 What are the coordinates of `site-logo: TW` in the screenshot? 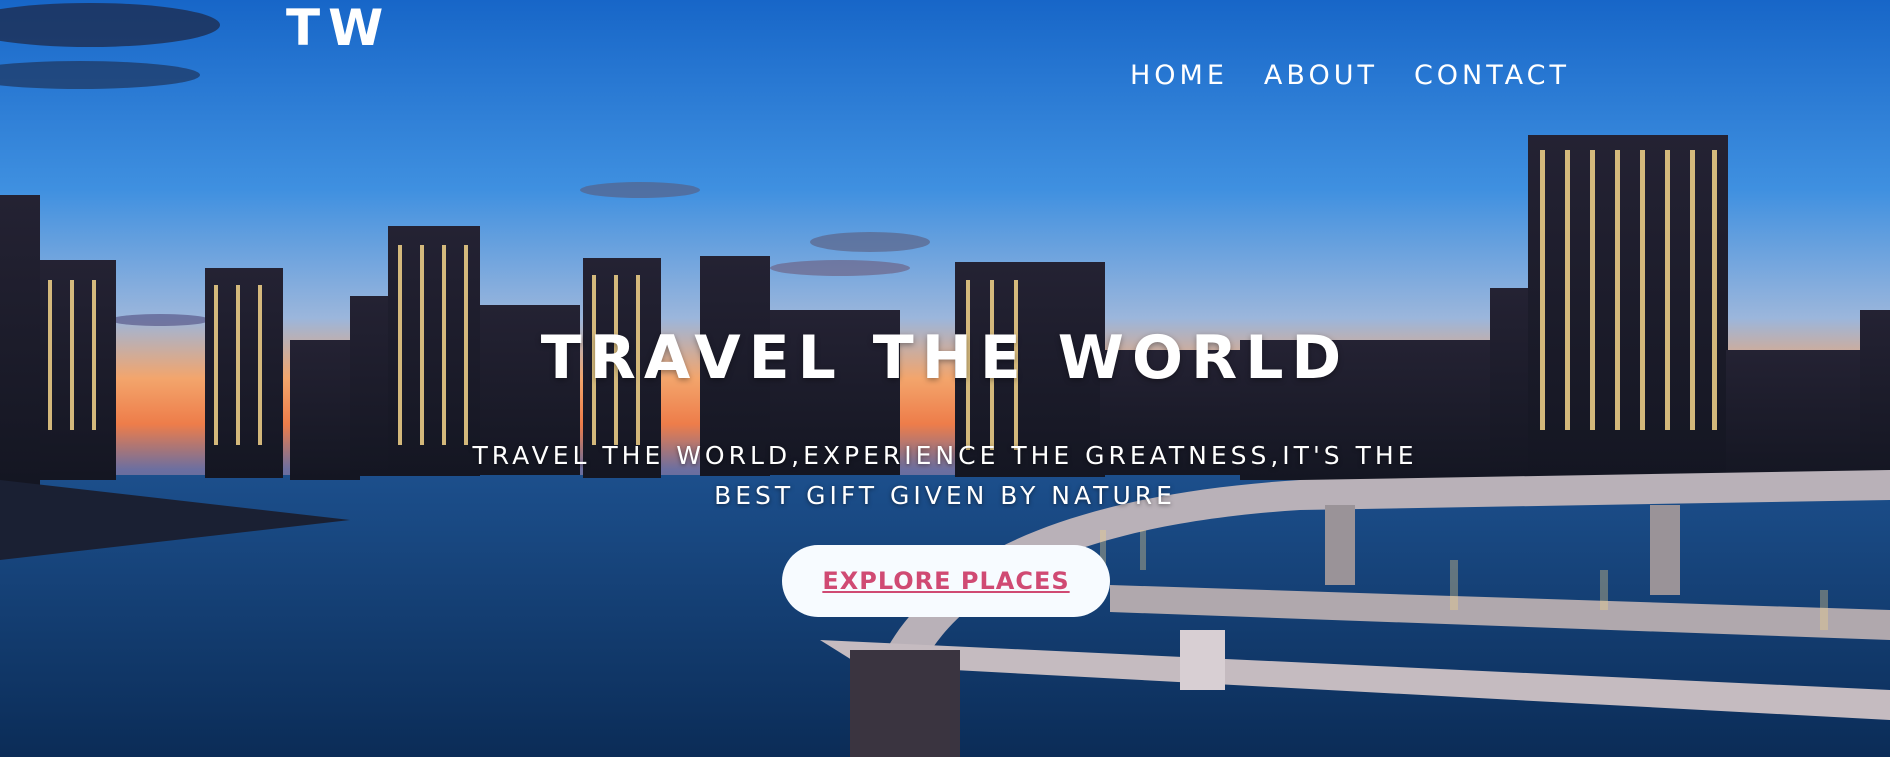 It's located at (338, 28).